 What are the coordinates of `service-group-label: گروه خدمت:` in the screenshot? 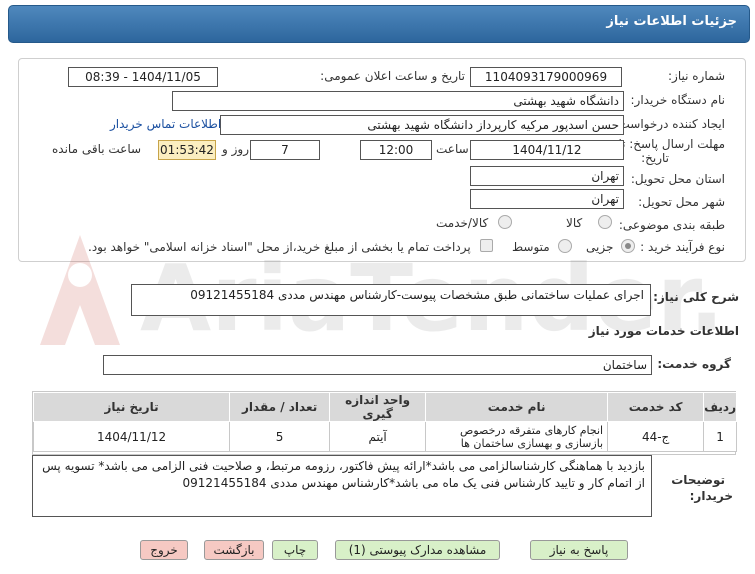 It's located at (694, 364).